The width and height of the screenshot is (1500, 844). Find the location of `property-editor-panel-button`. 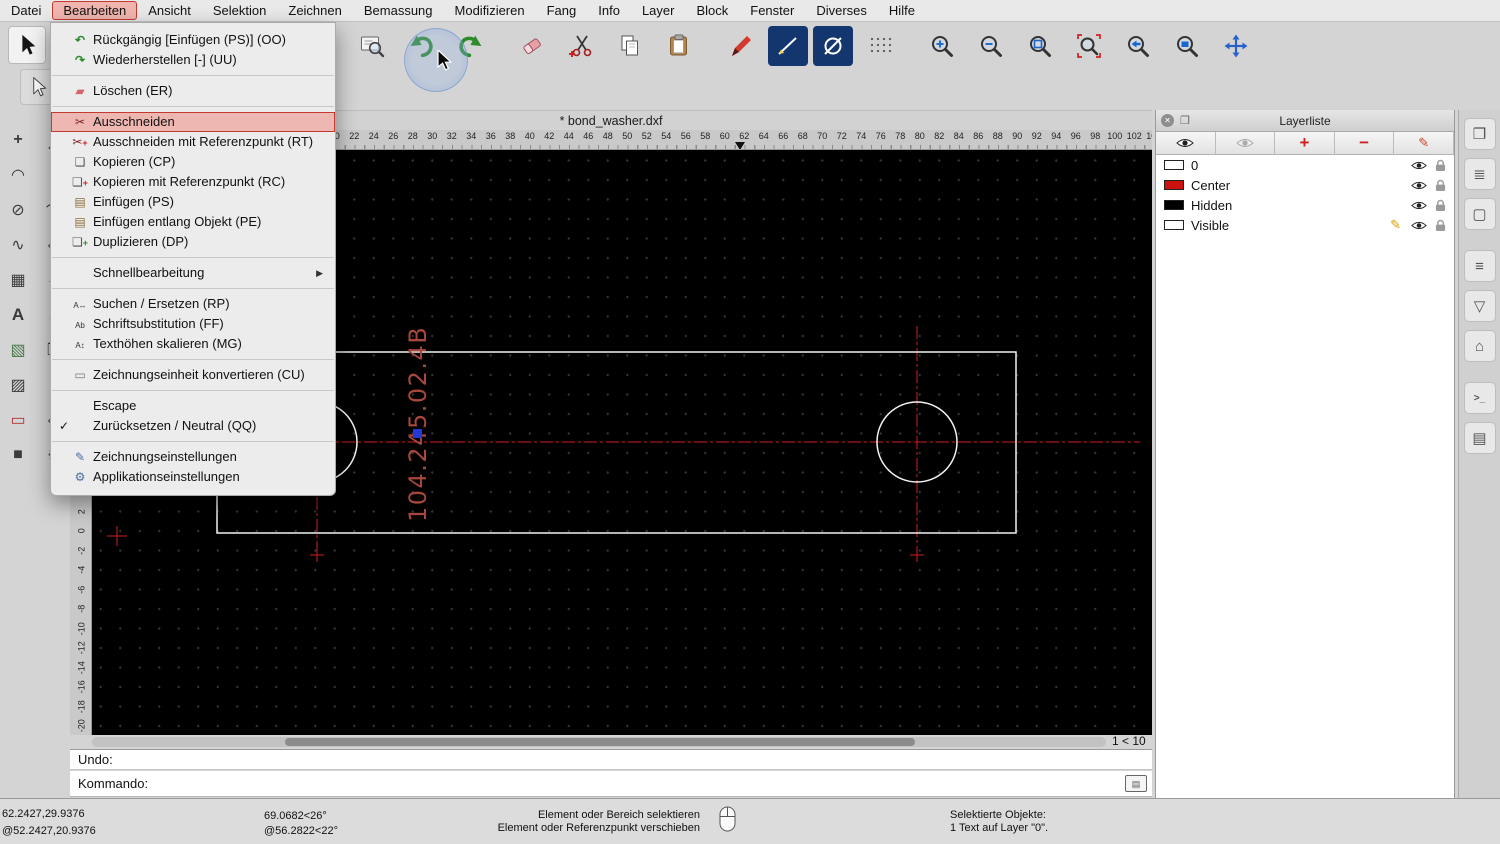

property-editor-panel-button is located at coordinates (1479, 134).